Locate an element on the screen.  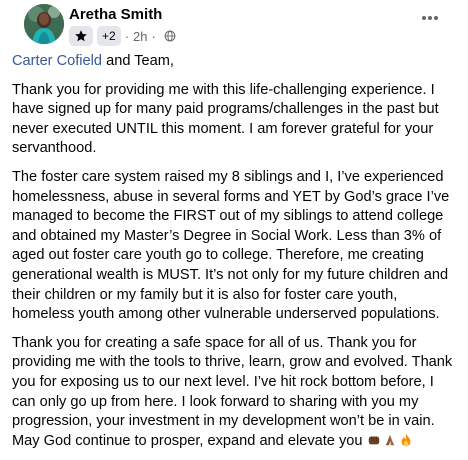
more-options-button is located at coordinates (430, 18).